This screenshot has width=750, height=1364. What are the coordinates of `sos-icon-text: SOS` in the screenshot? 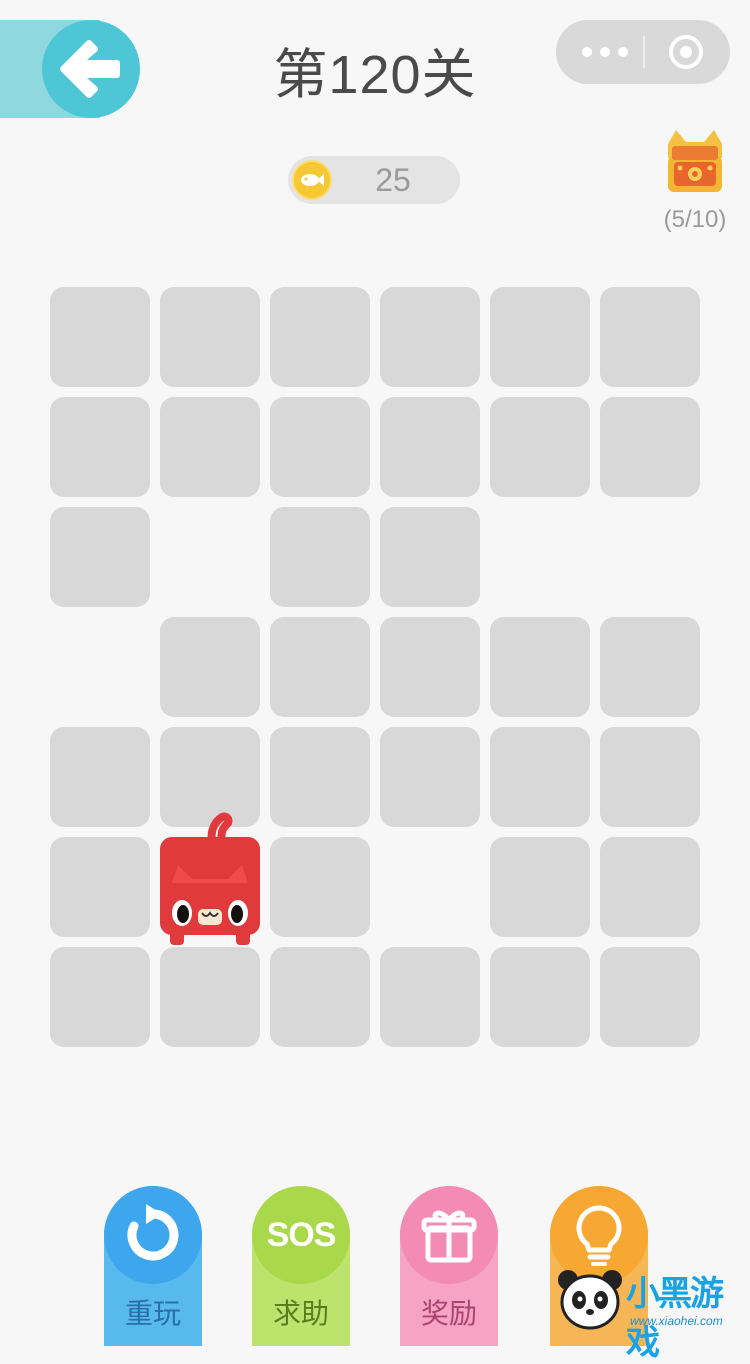 It's located at (301, 1234).